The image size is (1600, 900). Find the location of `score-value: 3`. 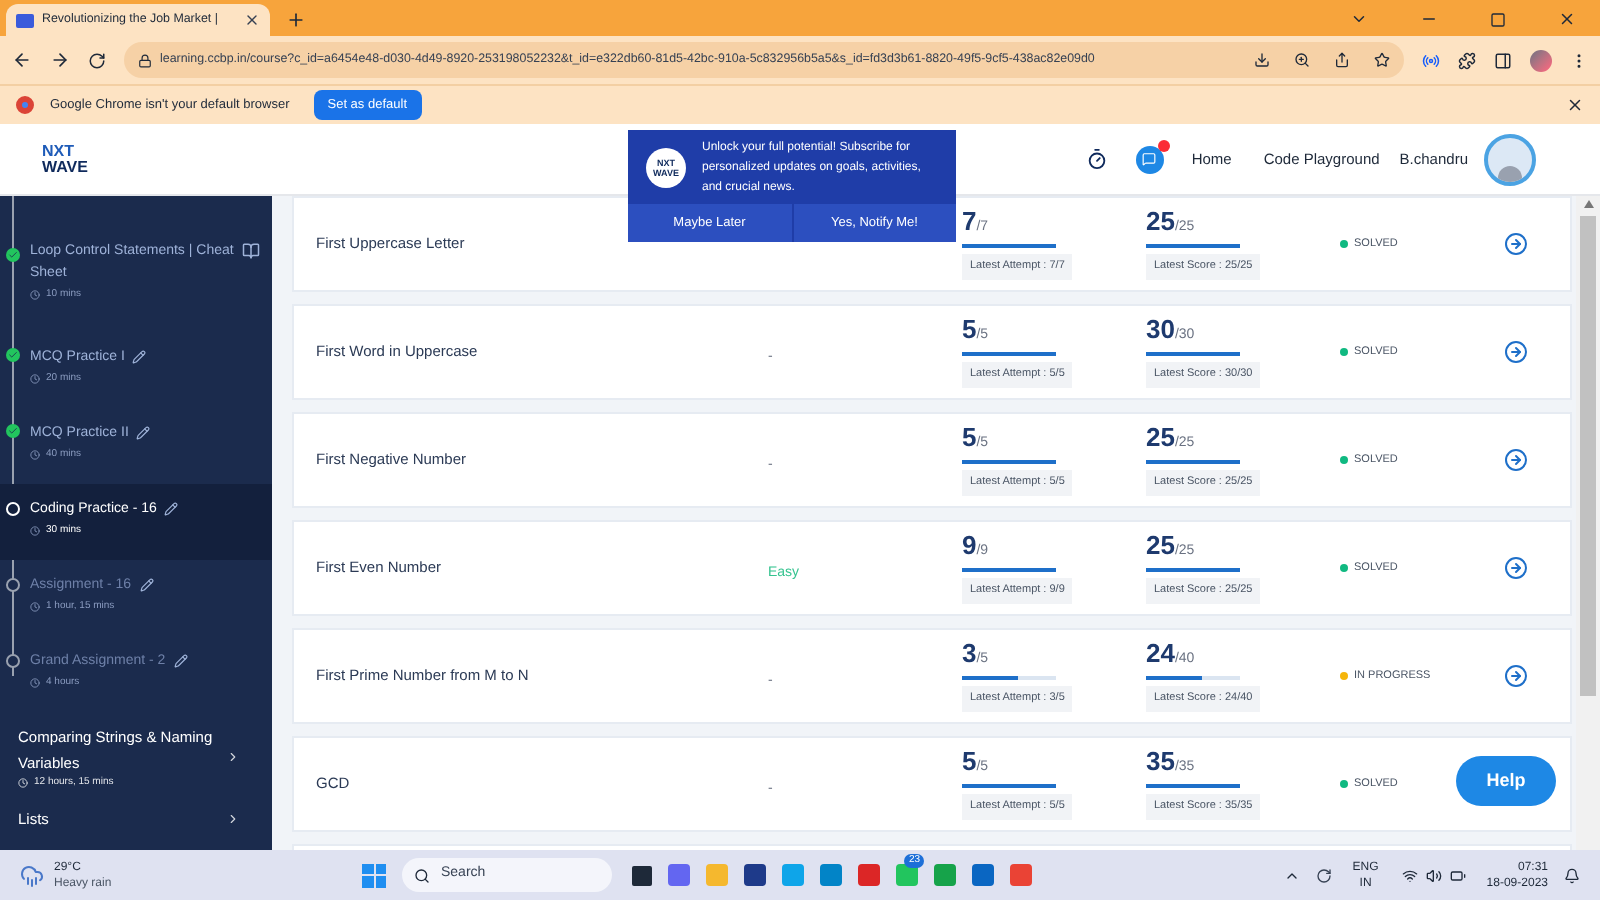

score-value: 3 is located at coordinates (969, 654).